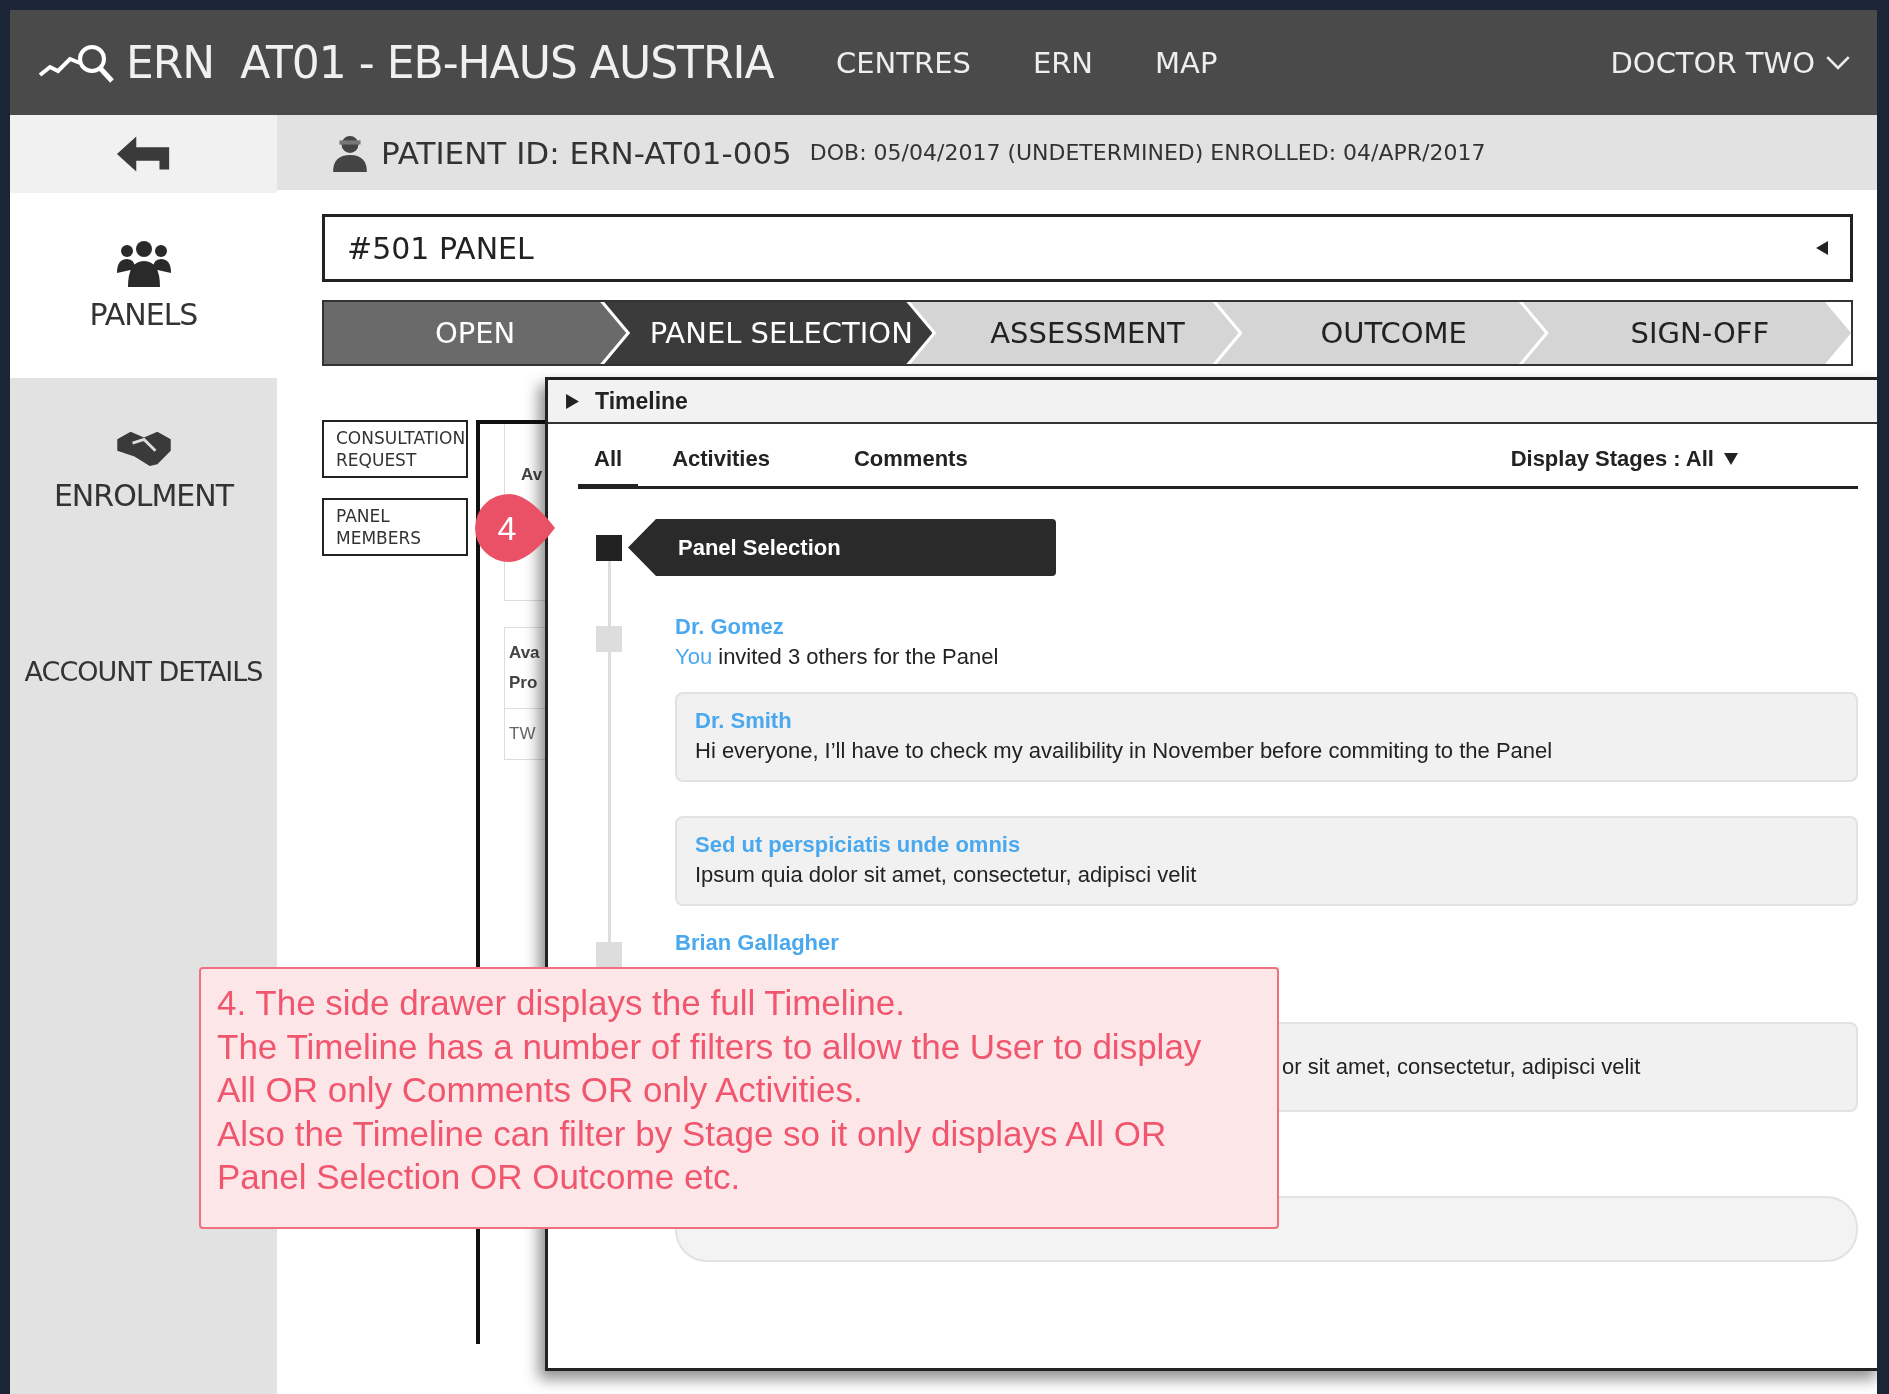  What do you see at coordinates (143, 263) in the screenshot?
I see `people-group-icon` at bounding box center [143, 263].